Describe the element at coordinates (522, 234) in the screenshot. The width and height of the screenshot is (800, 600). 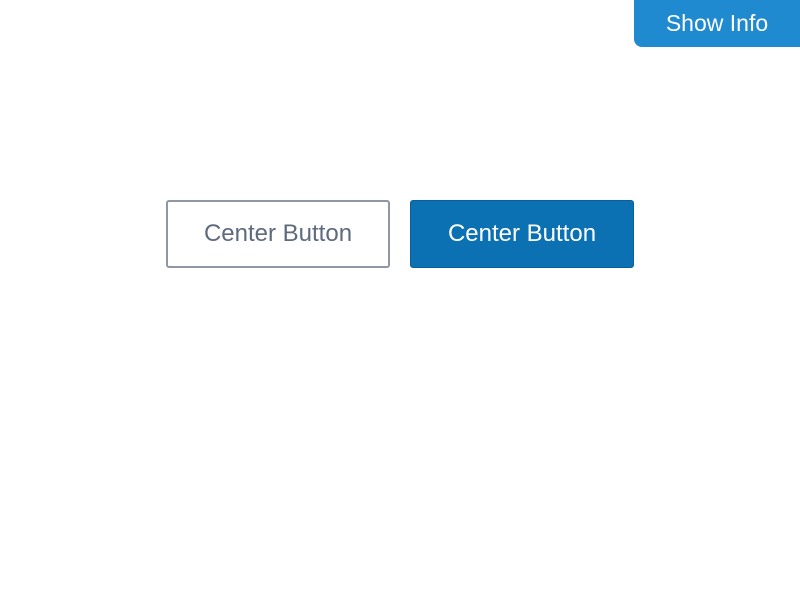
I see `center-button-primary: Center Button` at that location.